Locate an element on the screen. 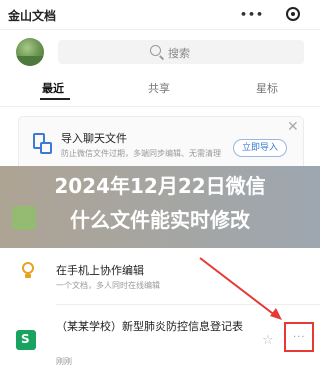 This screenshot has width=320, height=392. more-menu-icon: ••• is located at coordinates (252, 14).